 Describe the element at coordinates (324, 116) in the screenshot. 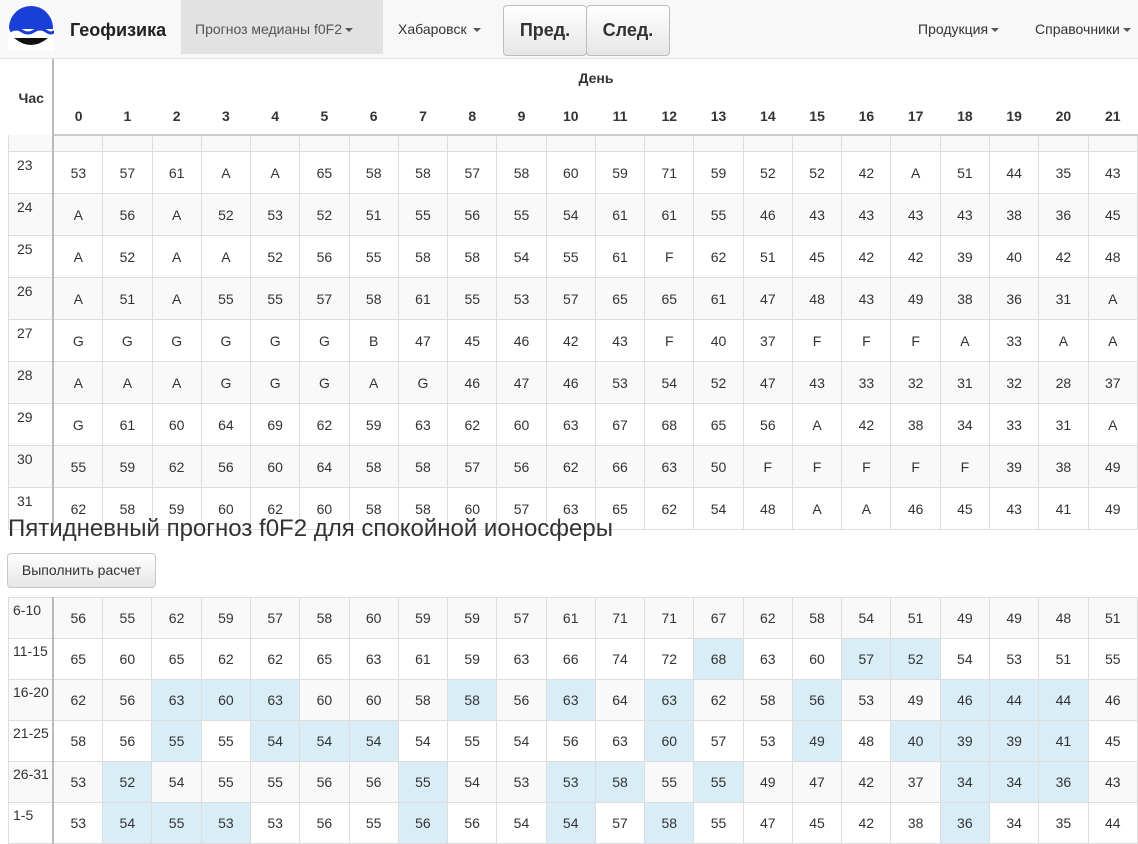

I see `day-number-header: 5` at that location.